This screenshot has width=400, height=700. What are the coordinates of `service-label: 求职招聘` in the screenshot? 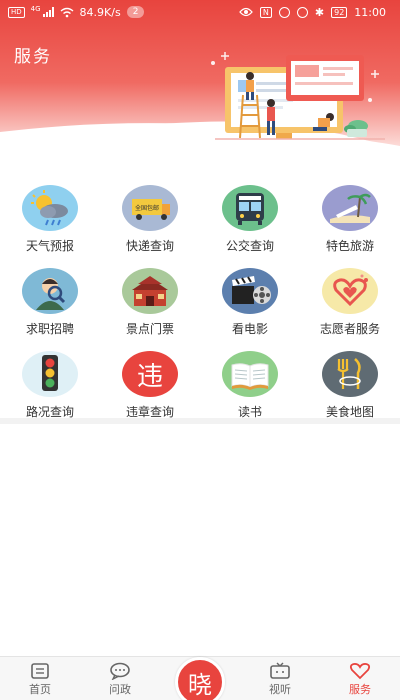 It's located at (49, 329).